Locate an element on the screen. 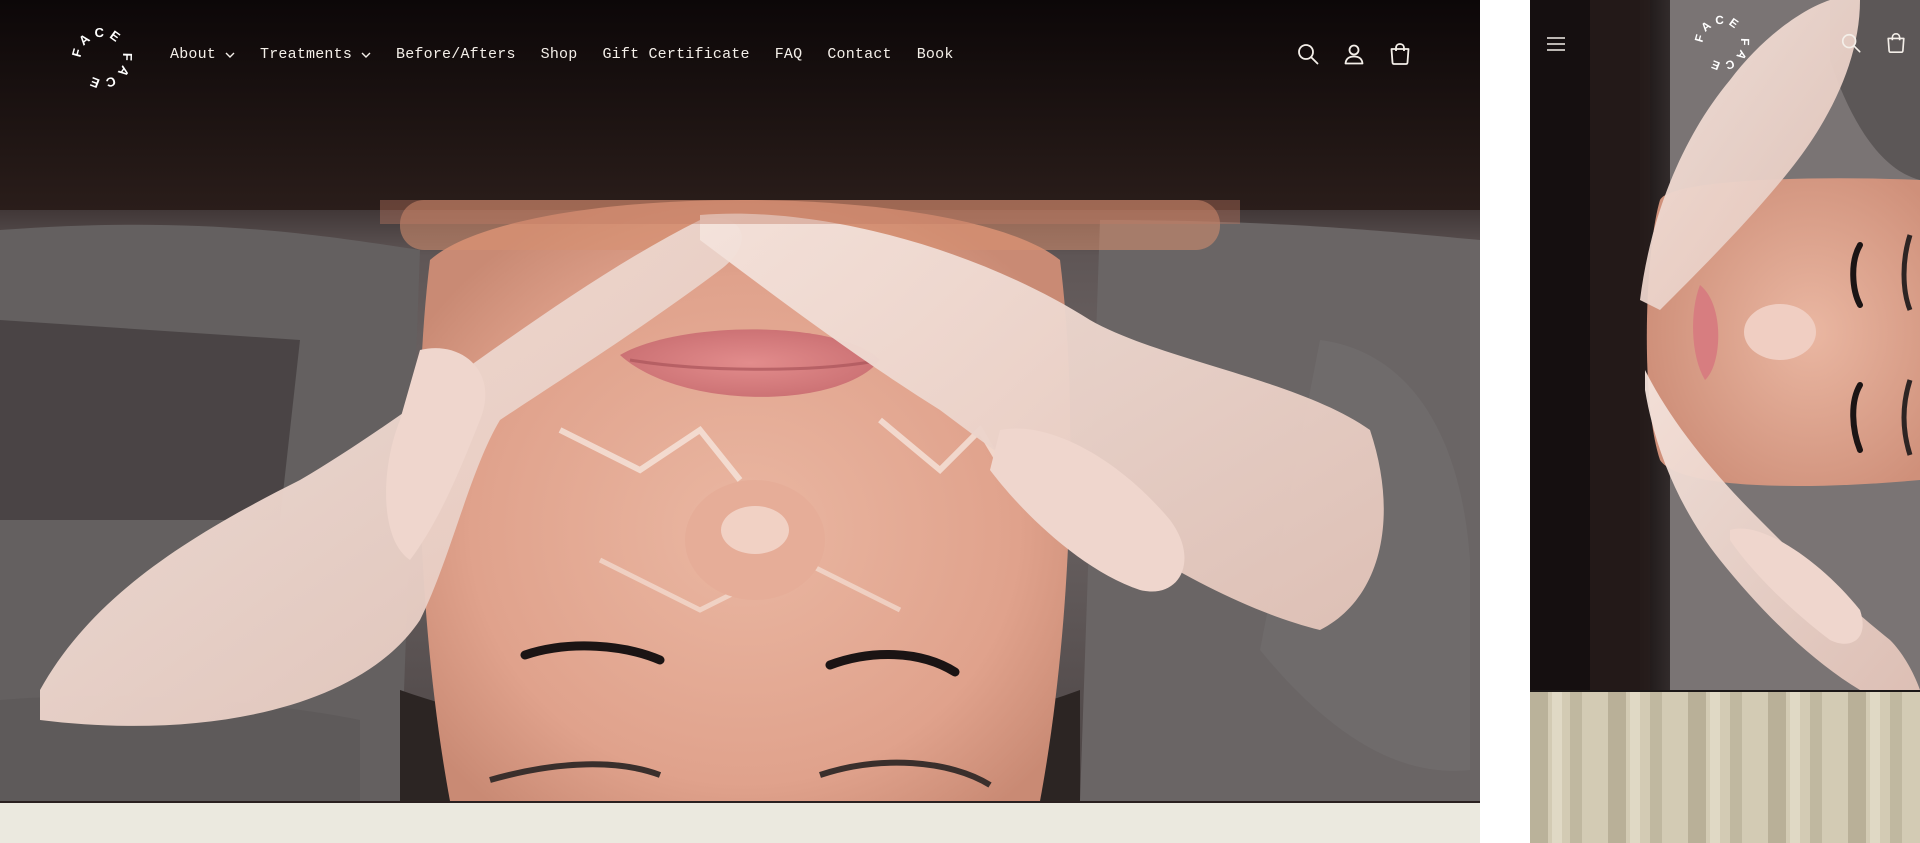 The width and height of the screenshot is (1920, 843). nav-item-label: Contact is located at coordinates (859, 54).